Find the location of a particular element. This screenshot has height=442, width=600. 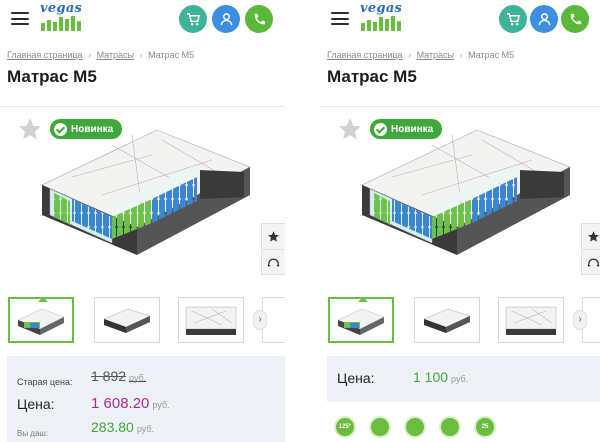

feature-icons: 125° 25 is located at coordinates (467, 429).